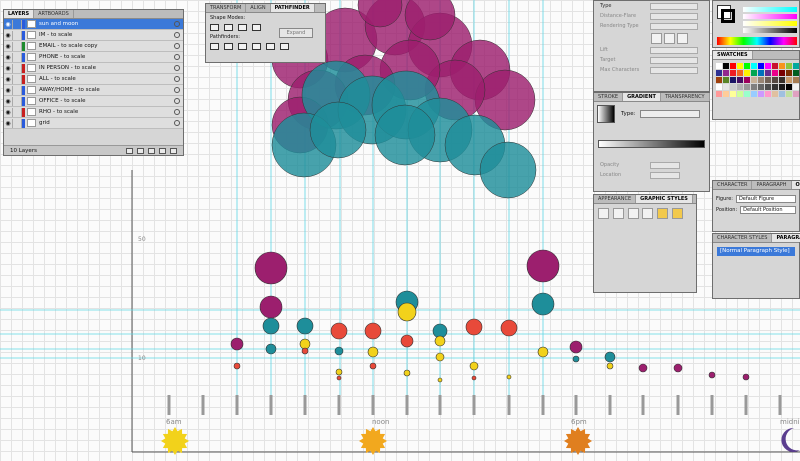 The height and width of the screenshot is (461, 800). I want to click on layer-name: sun and moon, so click(105, 24).